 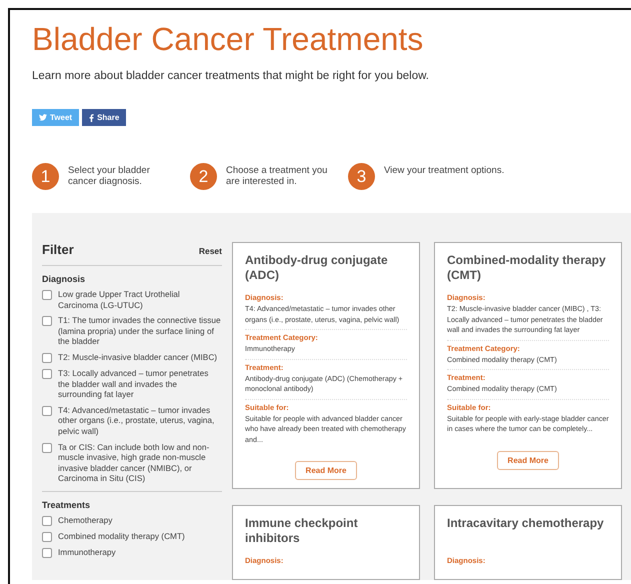 I want to click on checkbox-label: Immunotherapy, so click(x=87, y=552).